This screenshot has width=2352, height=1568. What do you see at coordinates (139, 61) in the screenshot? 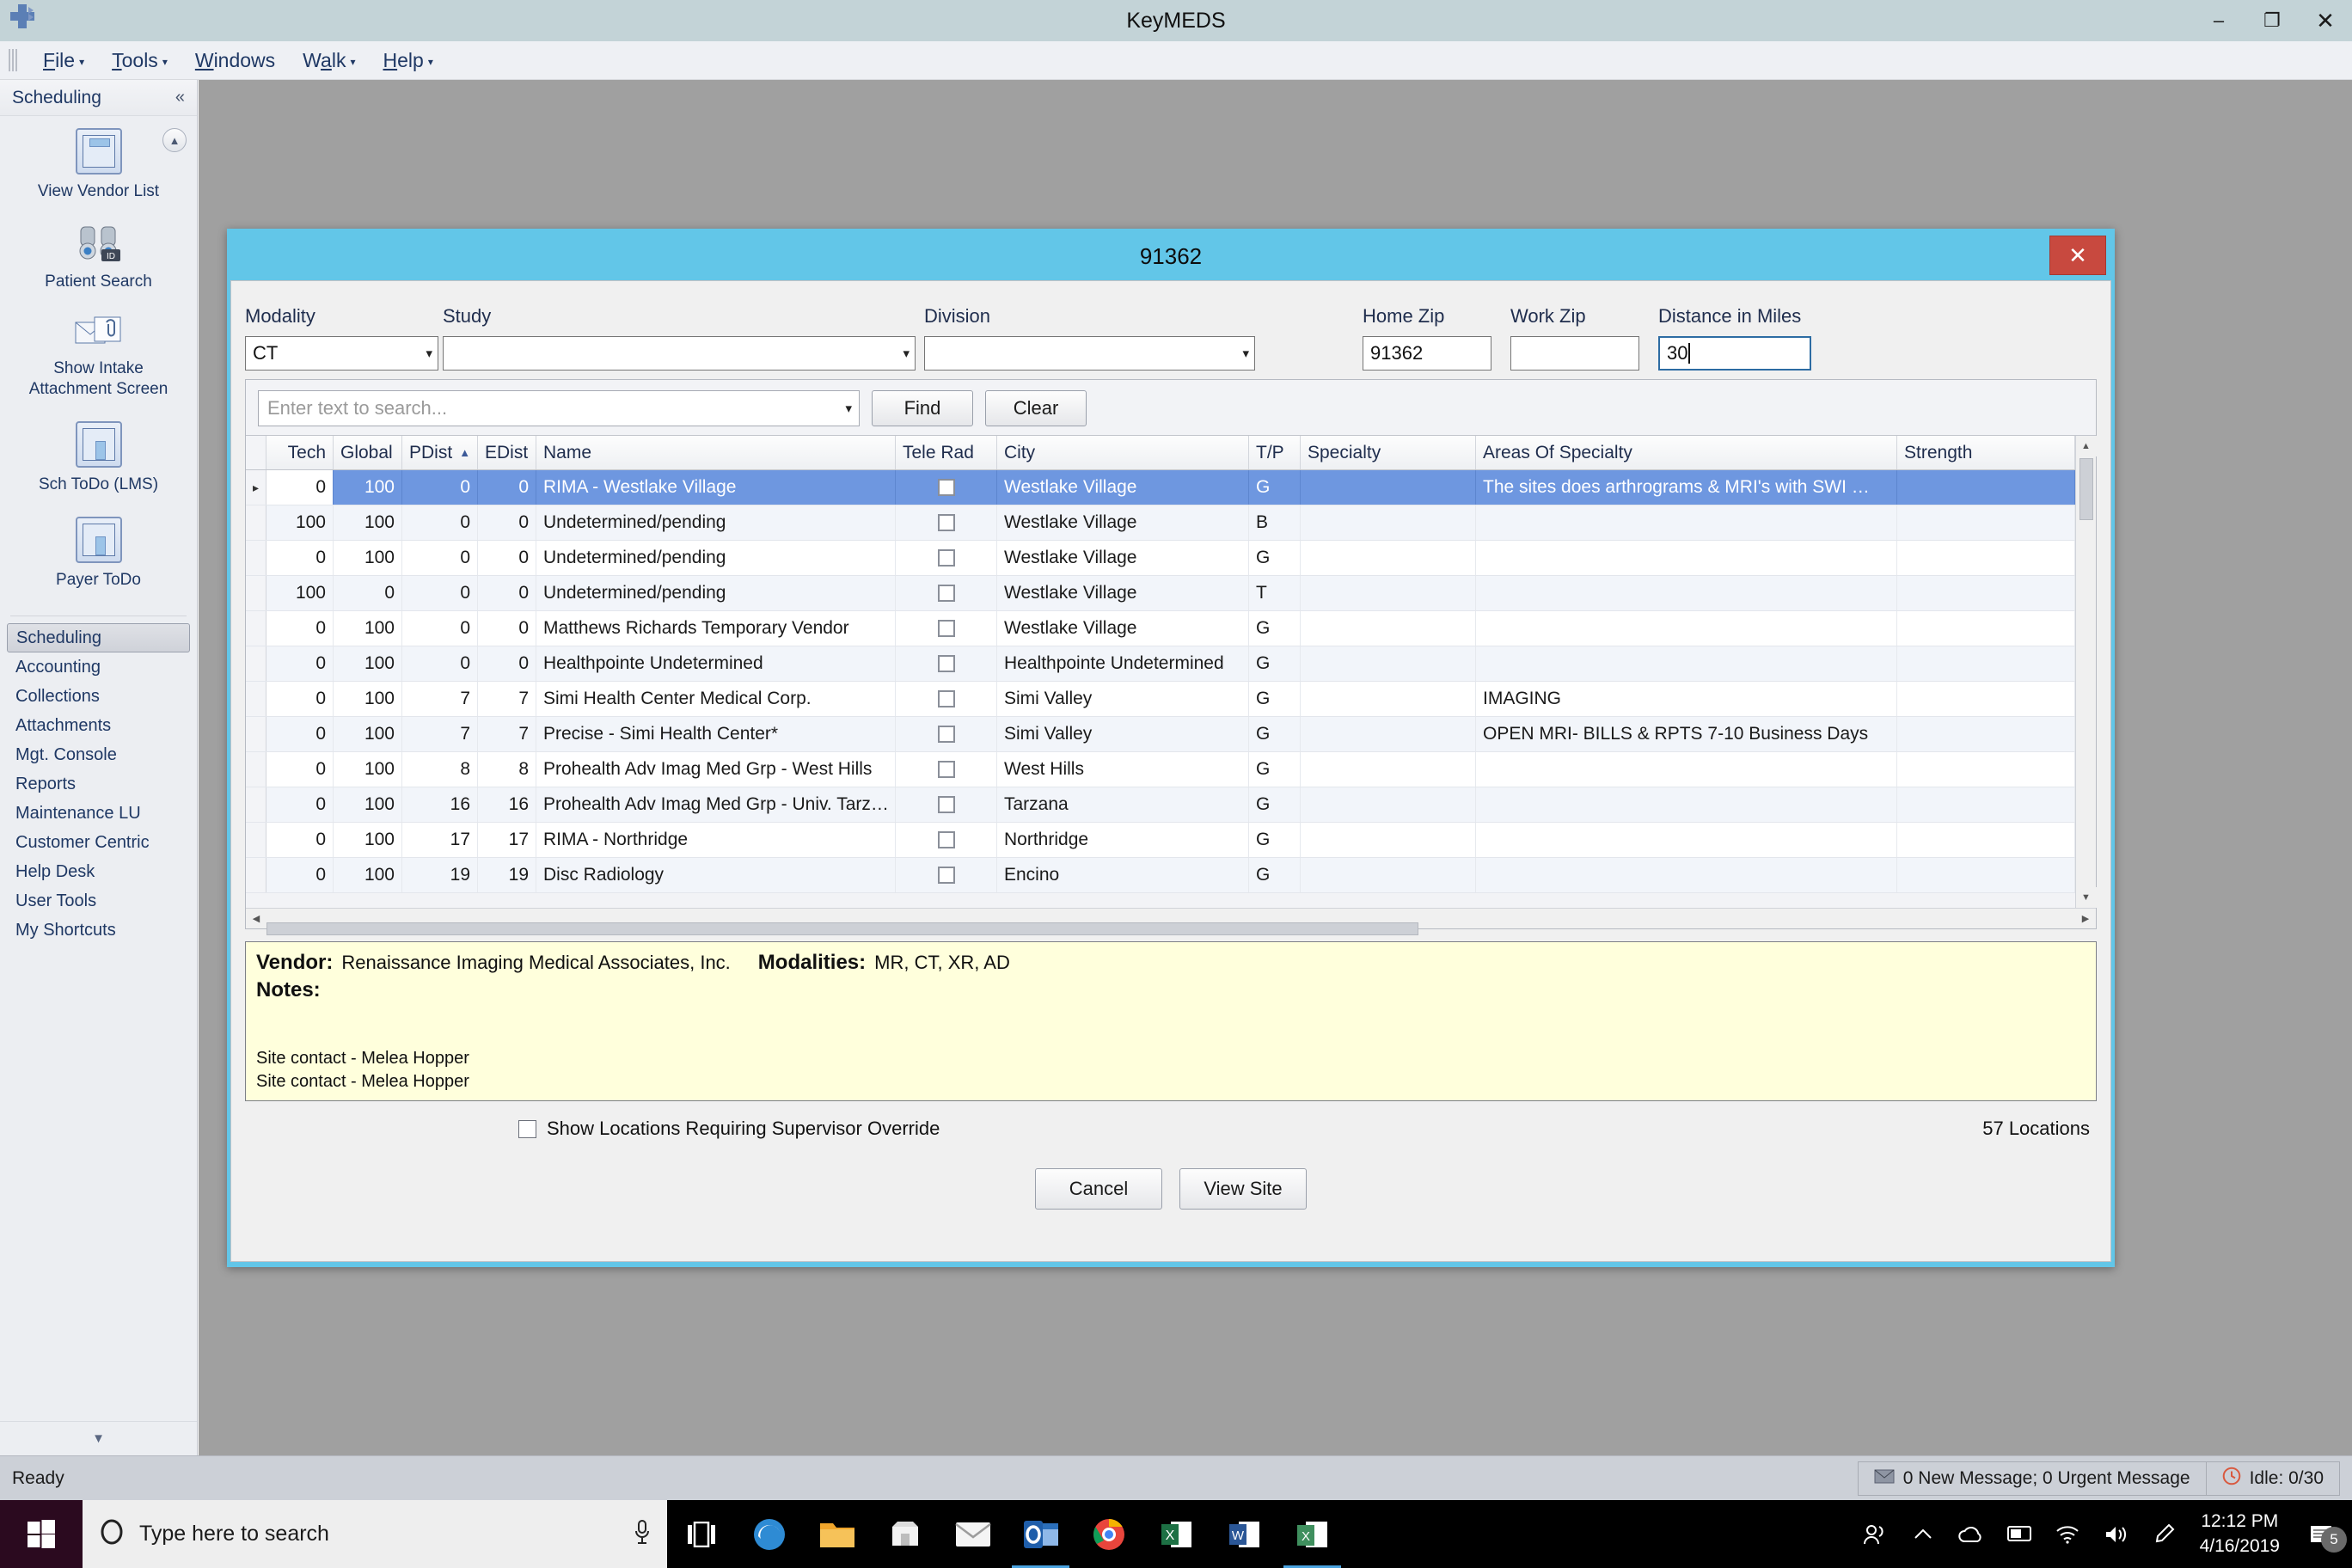
I see `menu-tools: Tools ▾` at bounding box center [139, 61].